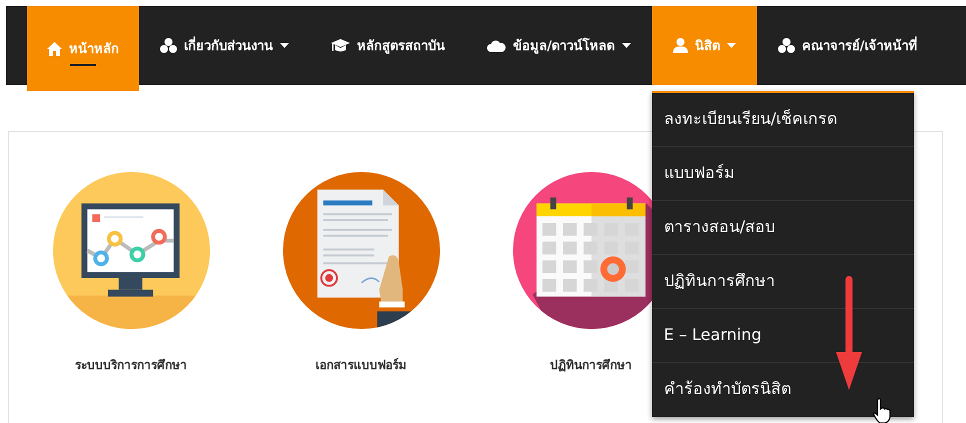  Describe the element at coordinates (591, 364) in the screenshot. I see `tile-label: ปฏิทินการศึกษา` at that location.